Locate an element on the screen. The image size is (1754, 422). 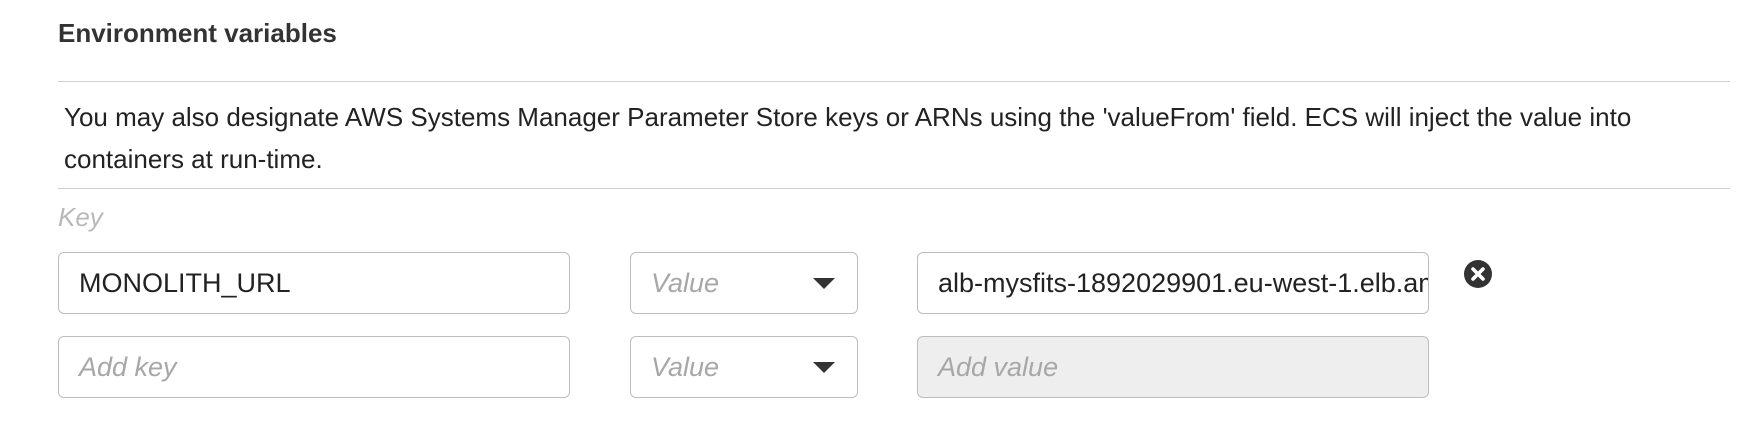
value-type-select: Value is located at coordinates (744, 283).